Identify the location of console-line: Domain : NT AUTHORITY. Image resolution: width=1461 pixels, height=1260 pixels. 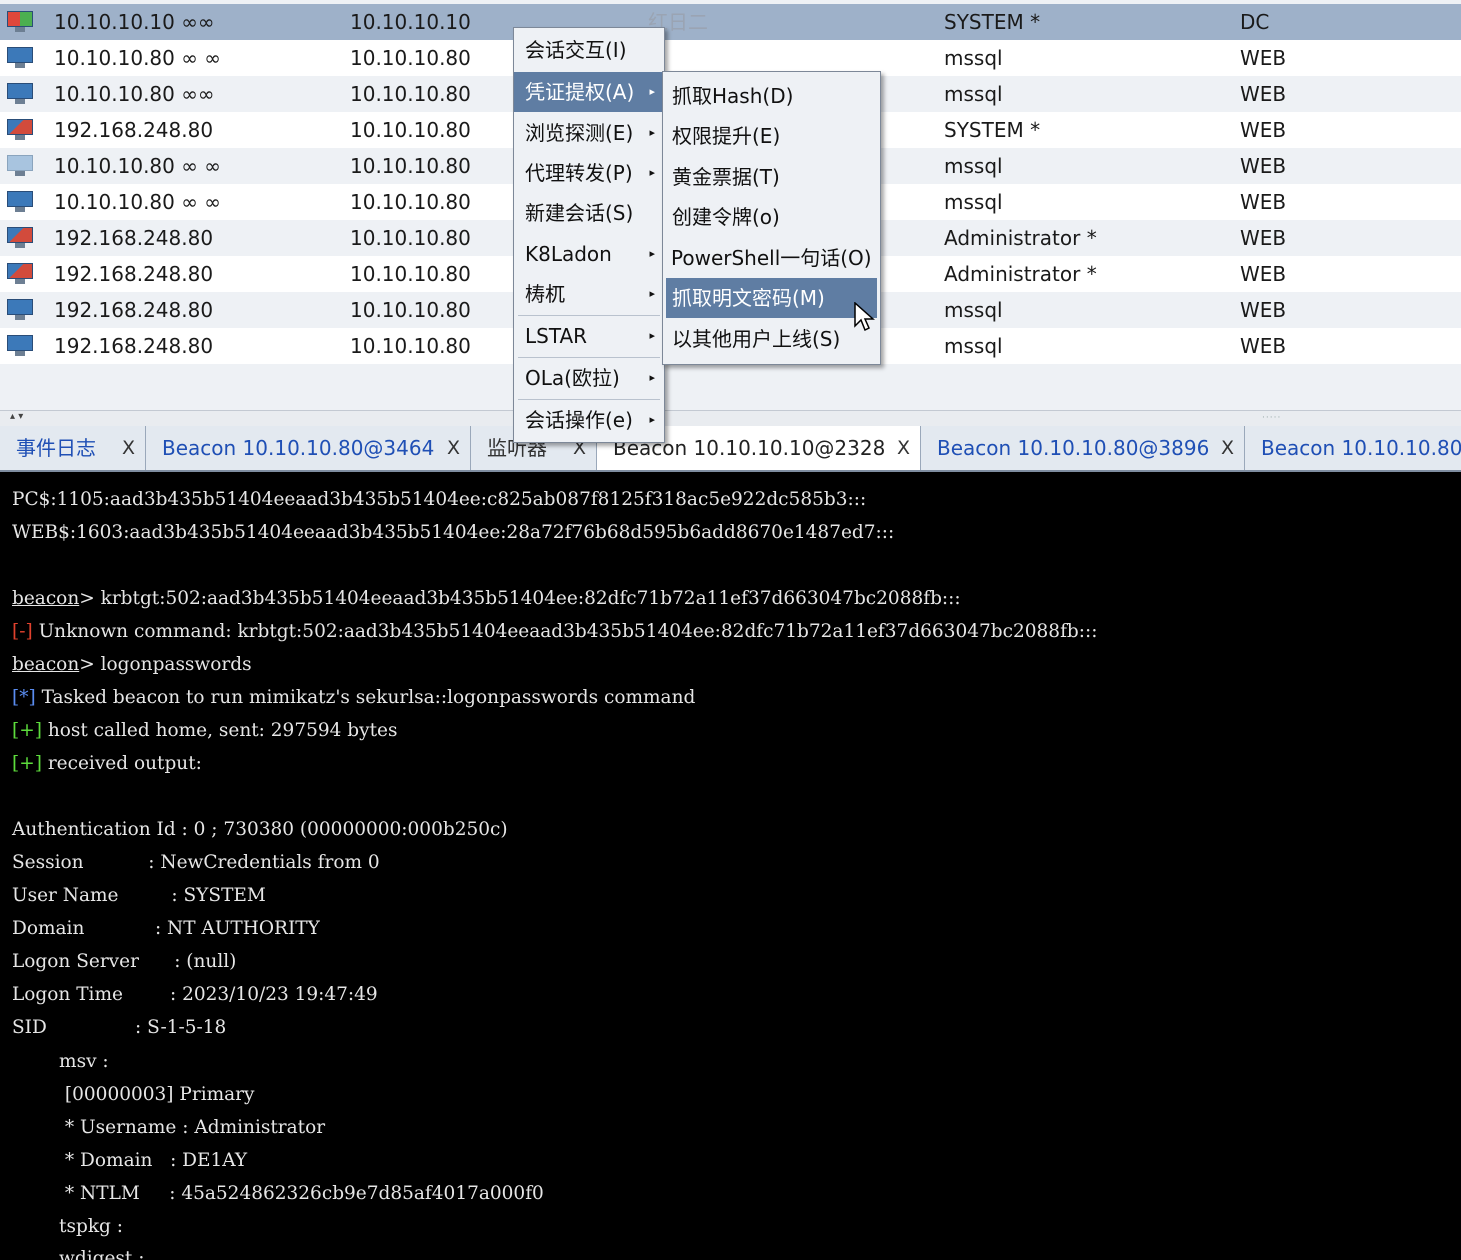
(166, 928).